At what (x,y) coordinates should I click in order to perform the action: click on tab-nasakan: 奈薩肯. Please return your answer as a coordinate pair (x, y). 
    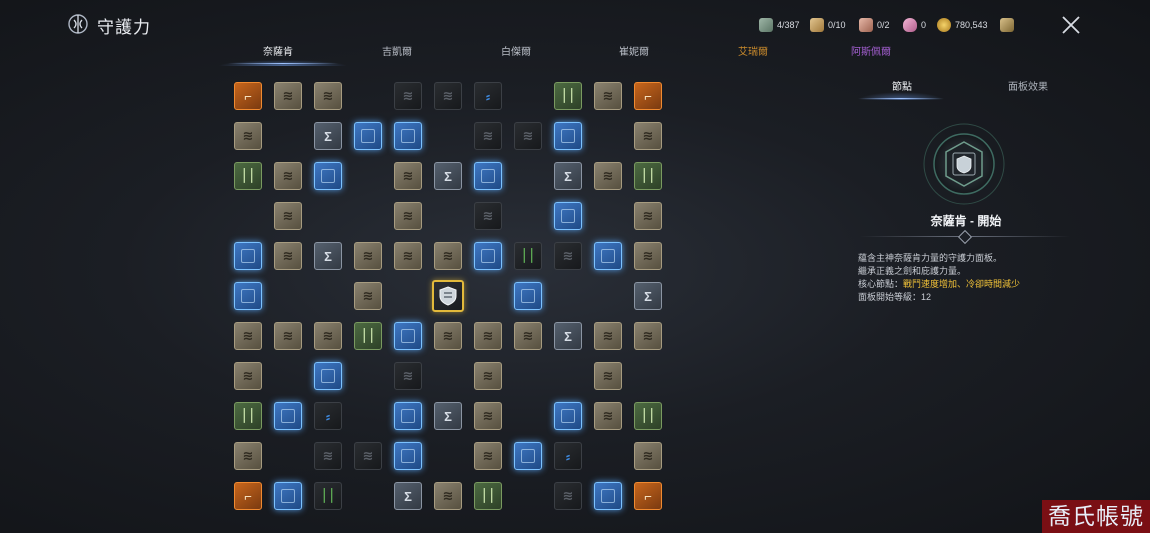
    Looking at the image, I should click on (278, 50).